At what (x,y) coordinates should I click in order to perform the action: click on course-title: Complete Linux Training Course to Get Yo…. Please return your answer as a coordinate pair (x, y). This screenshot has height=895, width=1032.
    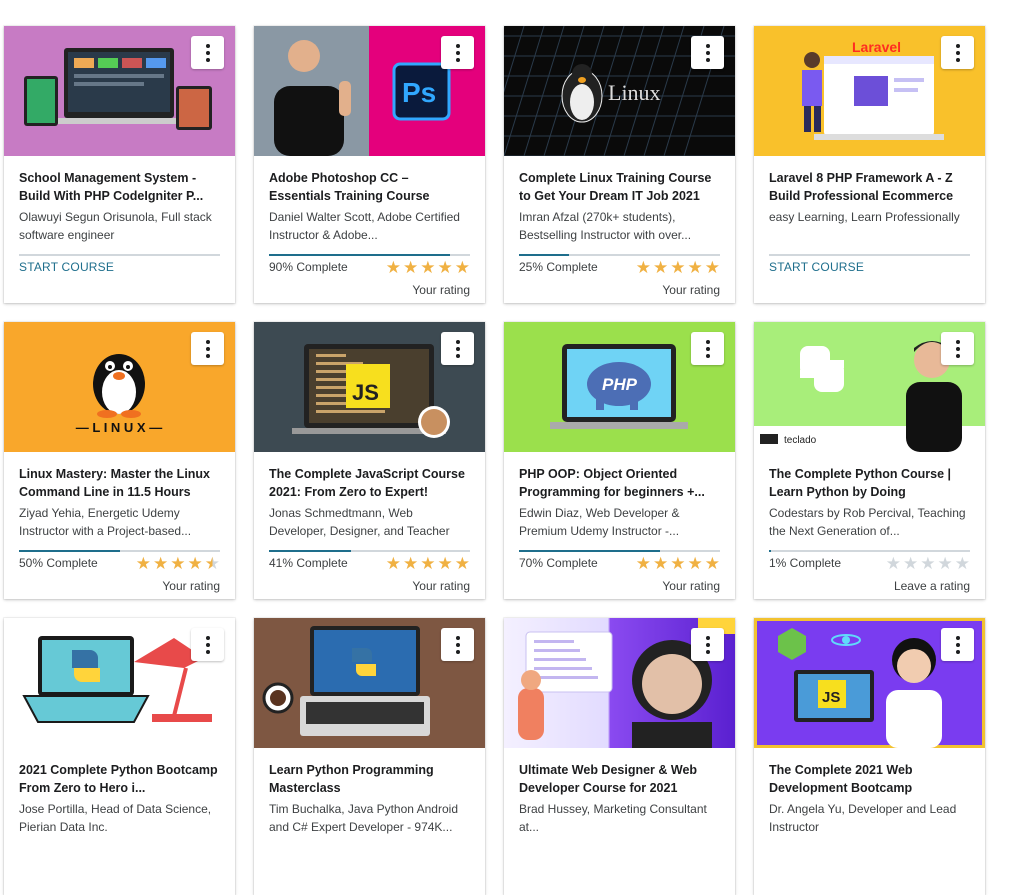
    Looking at the image, I should click on (621, 187).